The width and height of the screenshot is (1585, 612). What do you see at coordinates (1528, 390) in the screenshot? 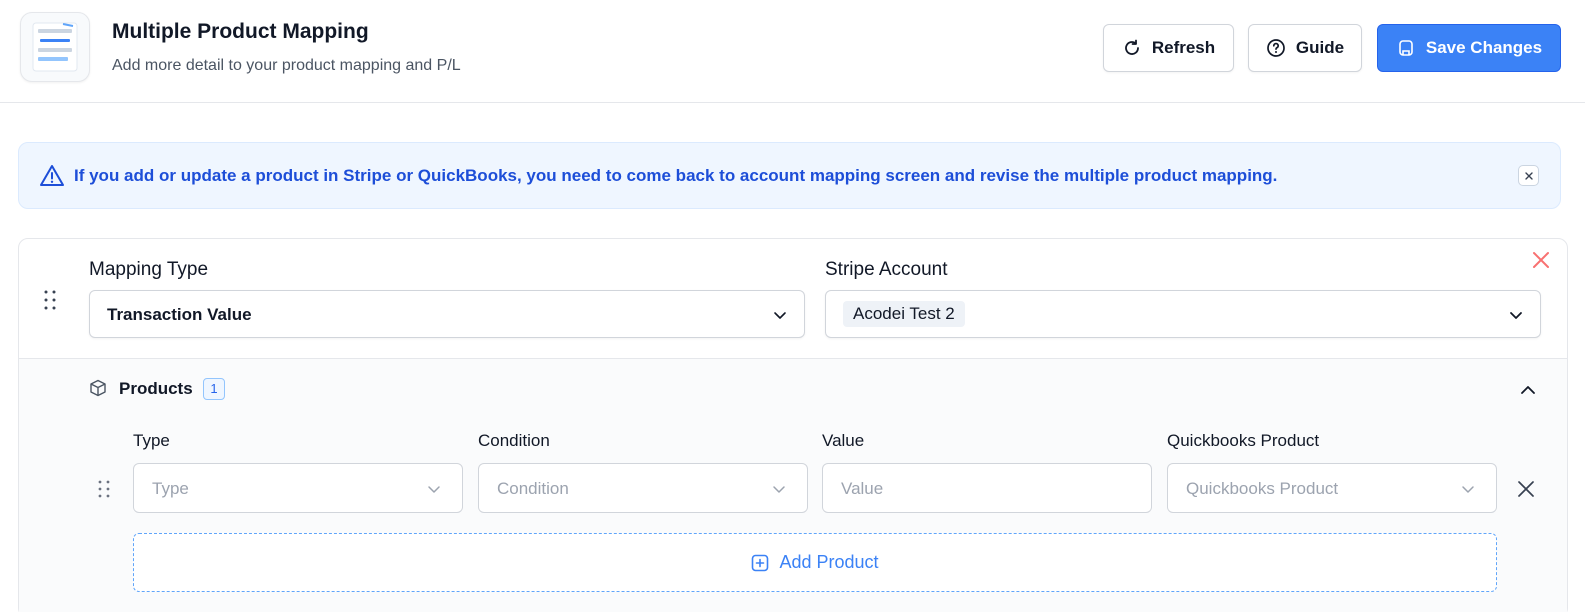
I see `chevron-up-icon` at bounding box center [1528, 390].